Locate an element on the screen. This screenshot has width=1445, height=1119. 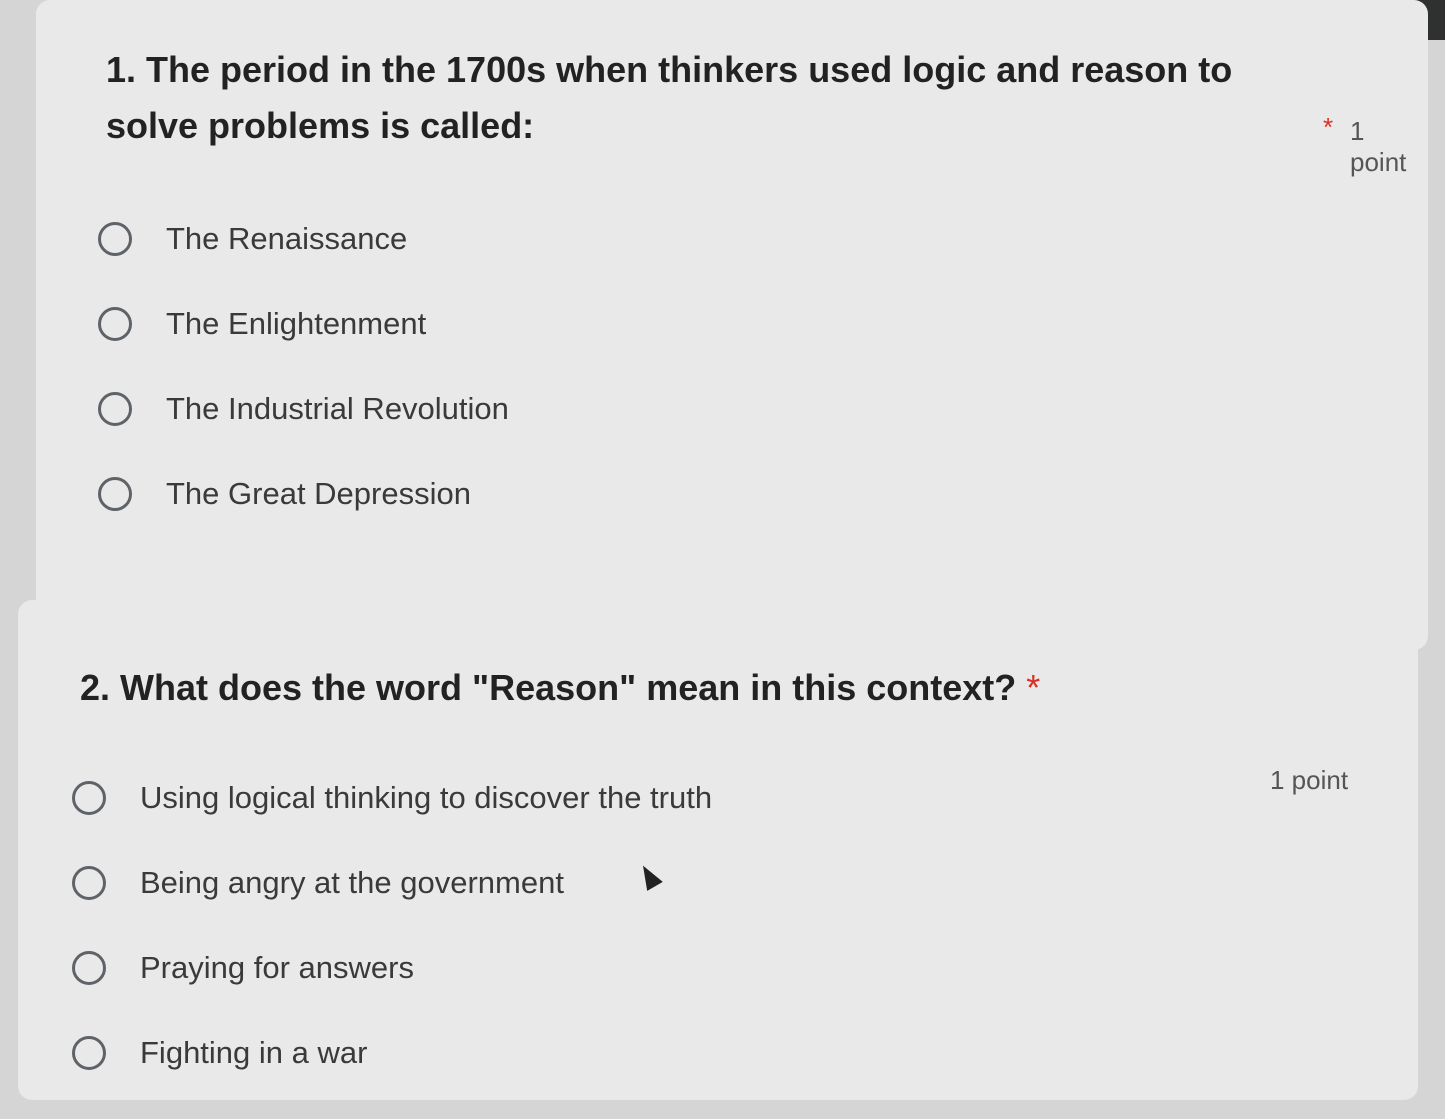
question-2-option-4: Fighting in a war is located at coordinates (392, 1052).